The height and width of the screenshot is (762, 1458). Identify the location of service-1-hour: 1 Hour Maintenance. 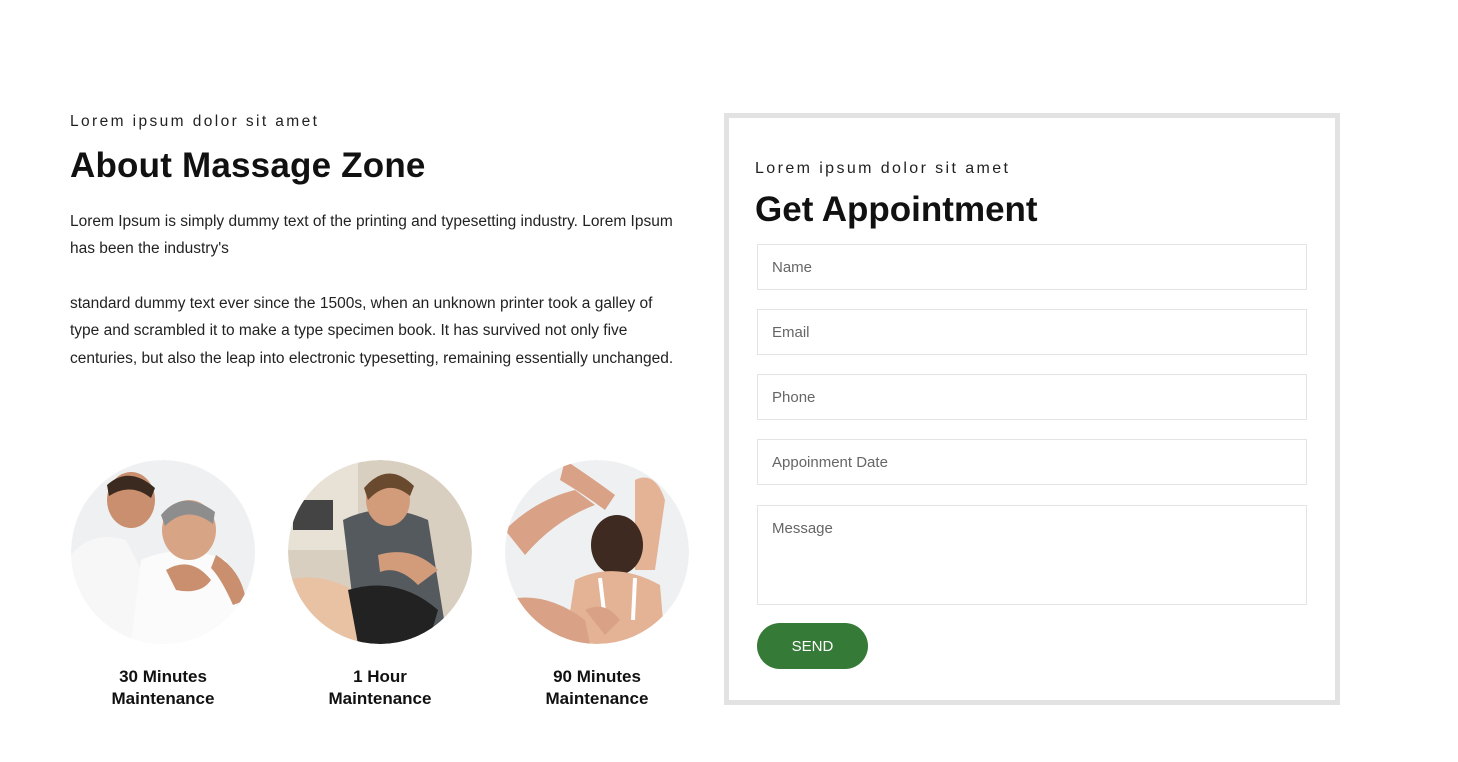
(380, 585).